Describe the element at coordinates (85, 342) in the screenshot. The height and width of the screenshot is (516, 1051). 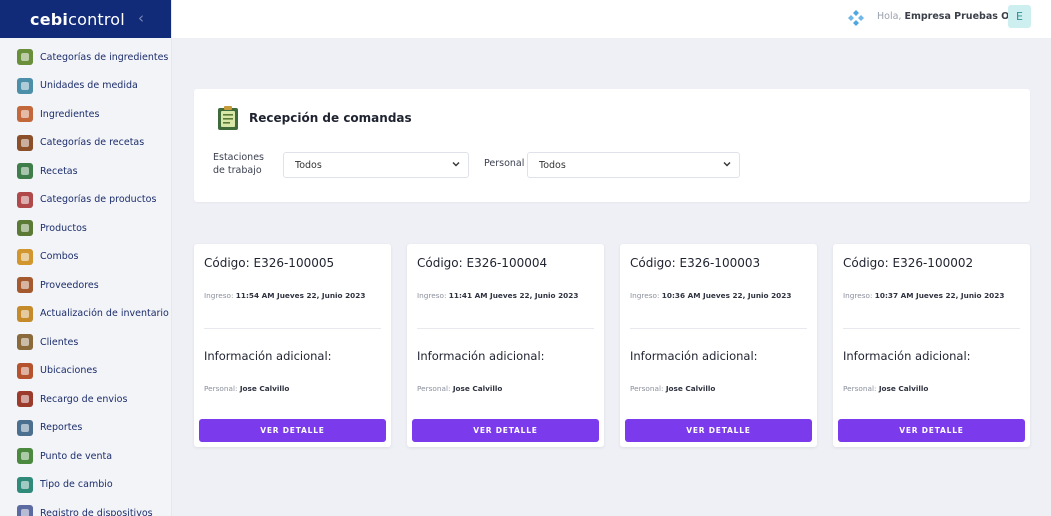
I see `sidebar-item-clients: Clientes` at that location.